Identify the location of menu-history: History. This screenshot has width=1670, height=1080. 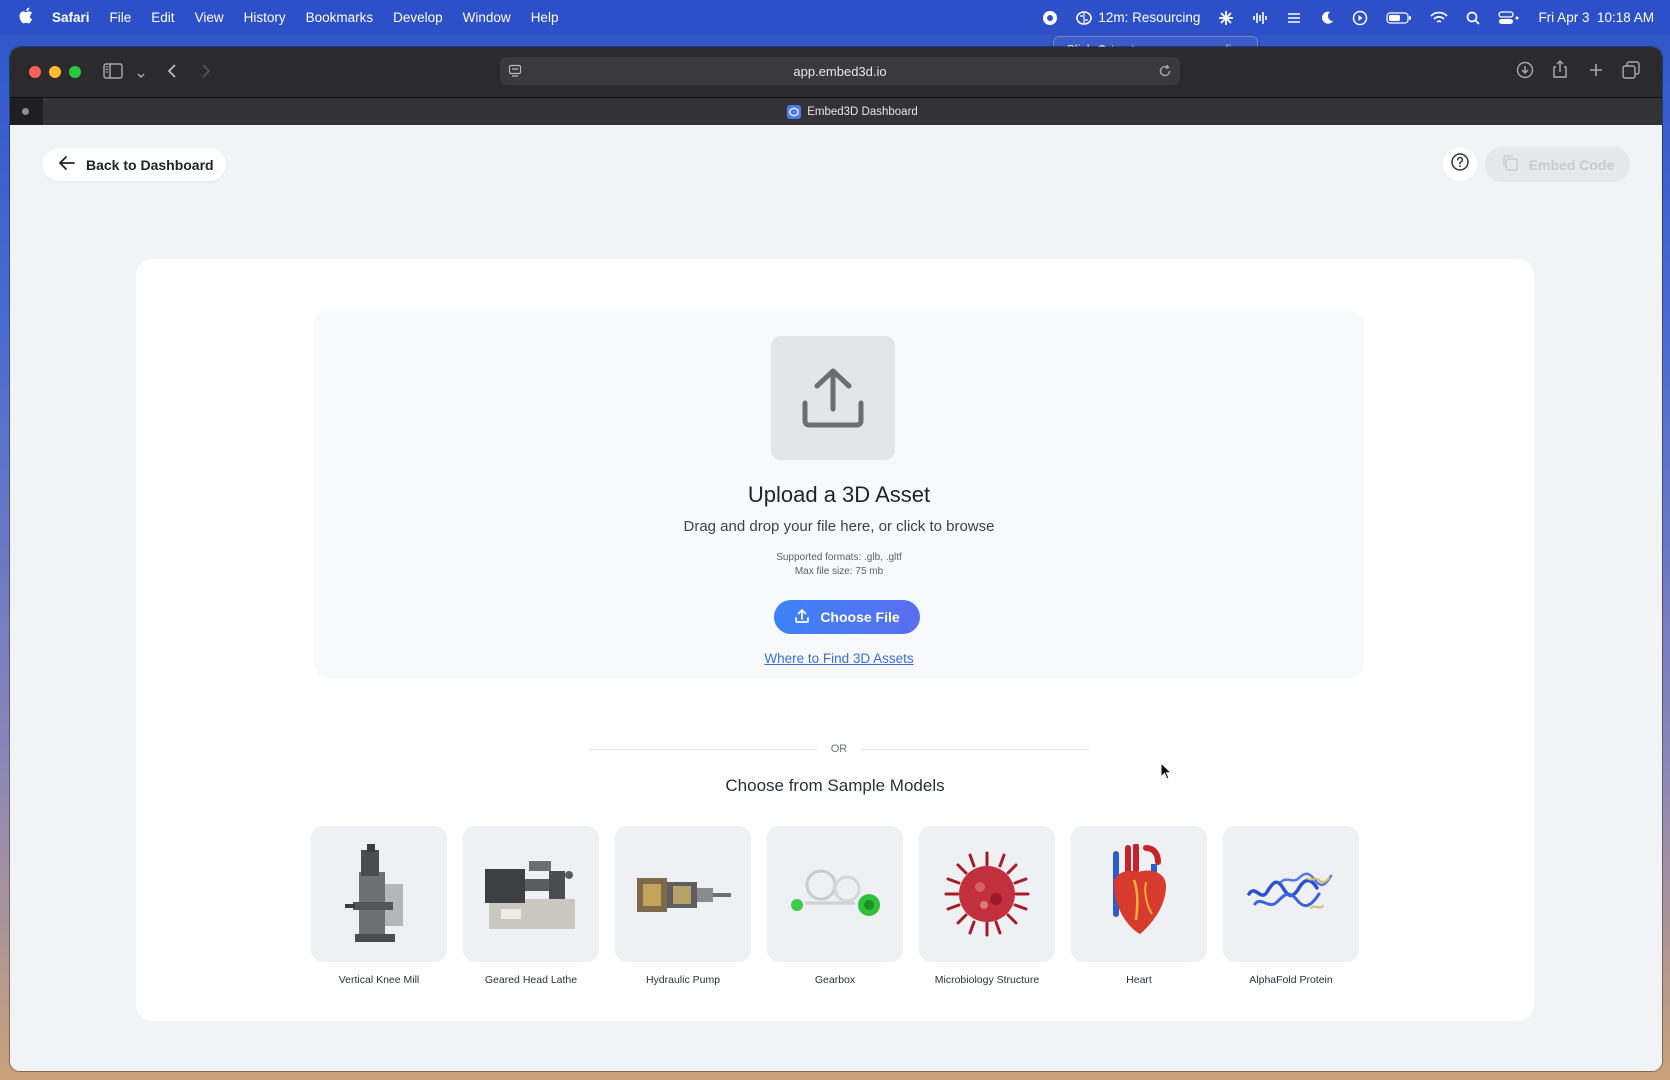
(265, 17).